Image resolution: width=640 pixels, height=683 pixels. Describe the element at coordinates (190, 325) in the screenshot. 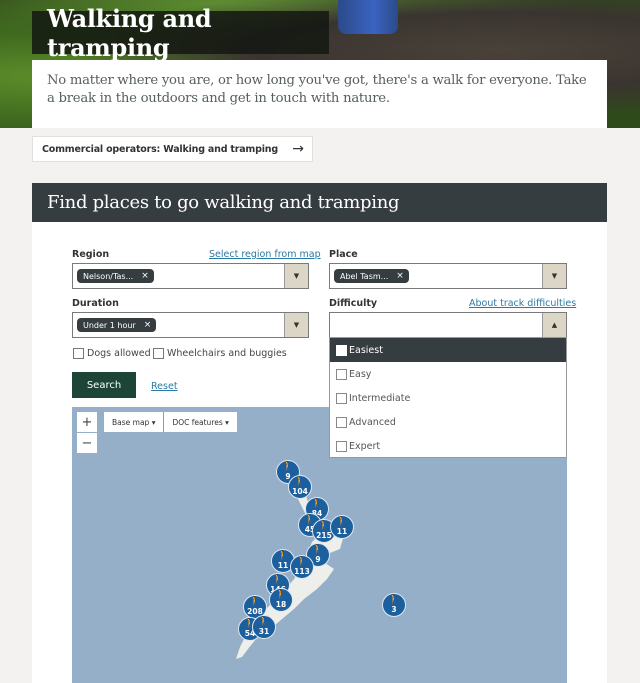

I see `duration-select: Under 1 hour × ▼` at that location.